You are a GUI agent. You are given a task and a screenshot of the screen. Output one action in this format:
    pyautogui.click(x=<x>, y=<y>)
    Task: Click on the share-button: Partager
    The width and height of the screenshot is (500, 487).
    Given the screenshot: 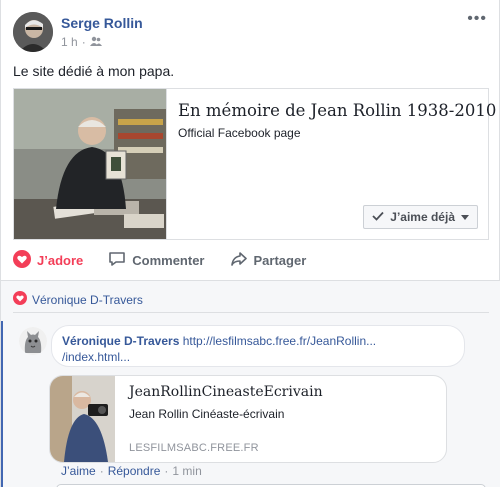 What is the action you would take?
    pyautogui.click(x=268, y=260)
    